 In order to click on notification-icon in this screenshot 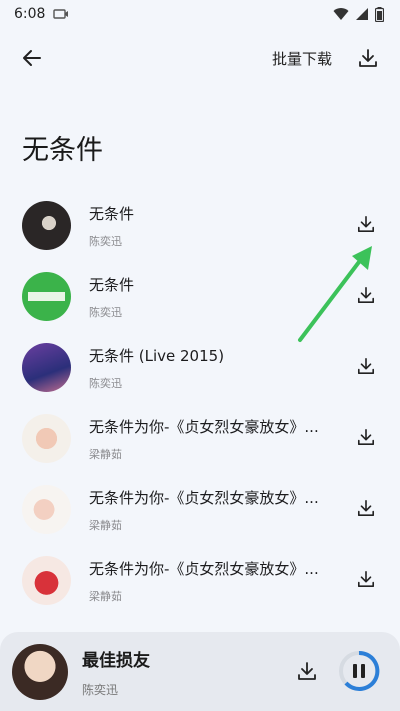, I will do `click(61, 14)`.